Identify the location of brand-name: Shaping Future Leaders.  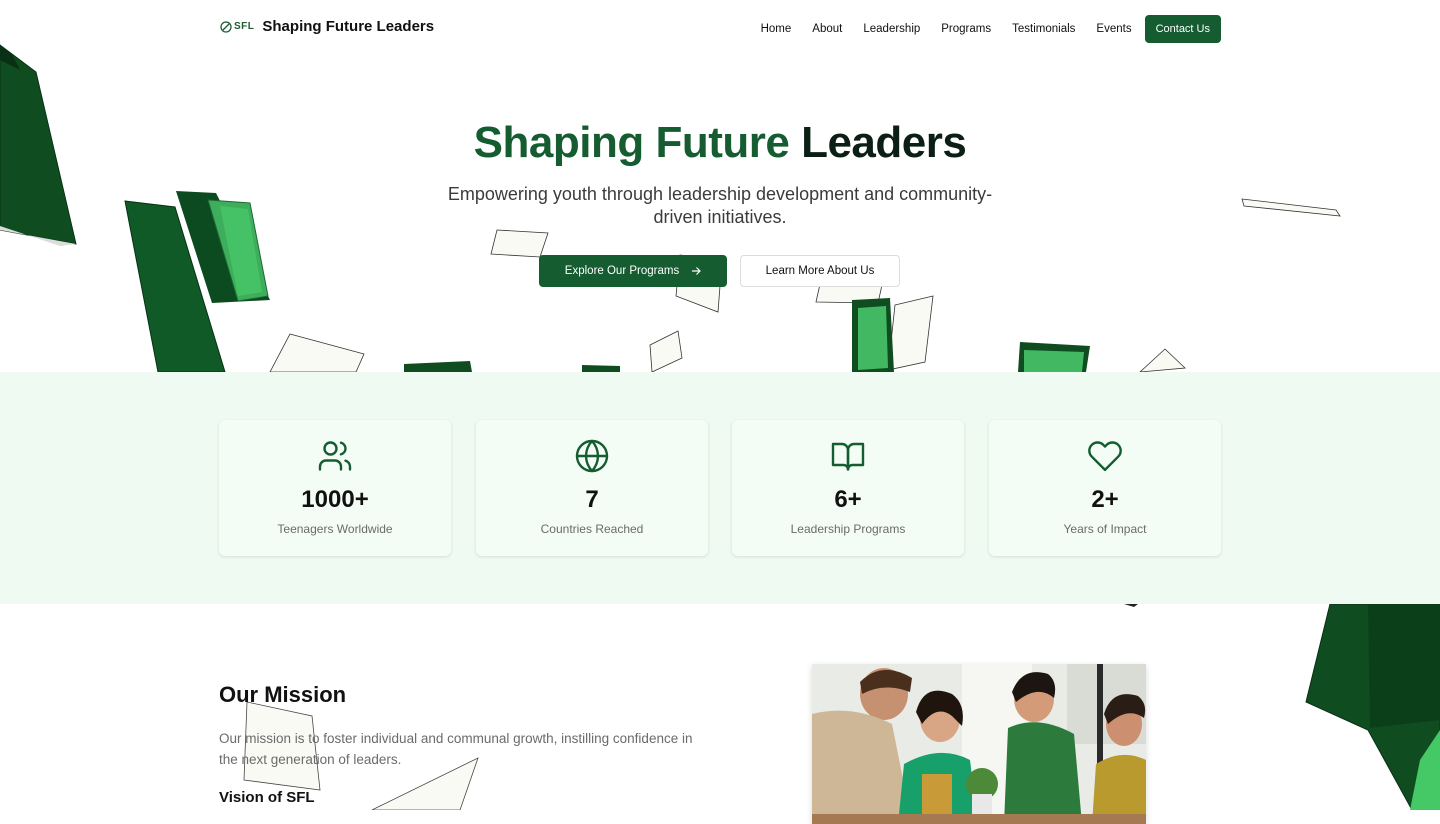
(348, 26).